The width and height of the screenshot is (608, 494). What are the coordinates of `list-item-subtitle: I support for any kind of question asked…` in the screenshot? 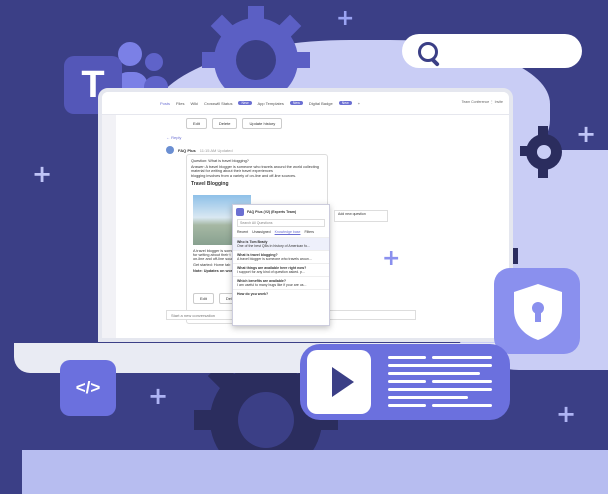 It's located at (271, 272).